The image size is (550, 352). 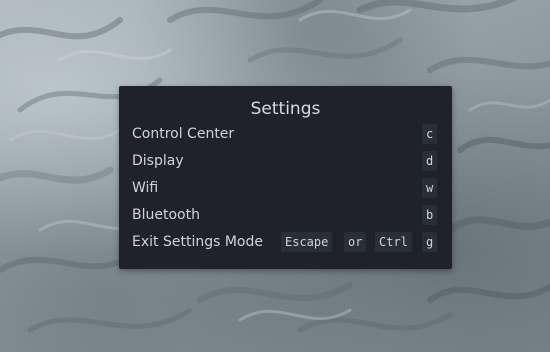 What do you see at coordinates (158, 161) in the screenshot?
I see `settings-item-label: Display` at bounding box center [158, 161].